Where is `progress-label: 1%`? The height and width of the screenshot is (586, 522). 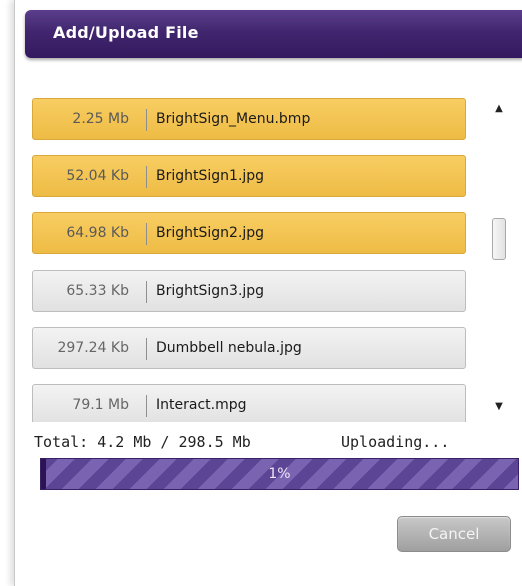
progress-label: 1% is located at coordinates (279, 474).